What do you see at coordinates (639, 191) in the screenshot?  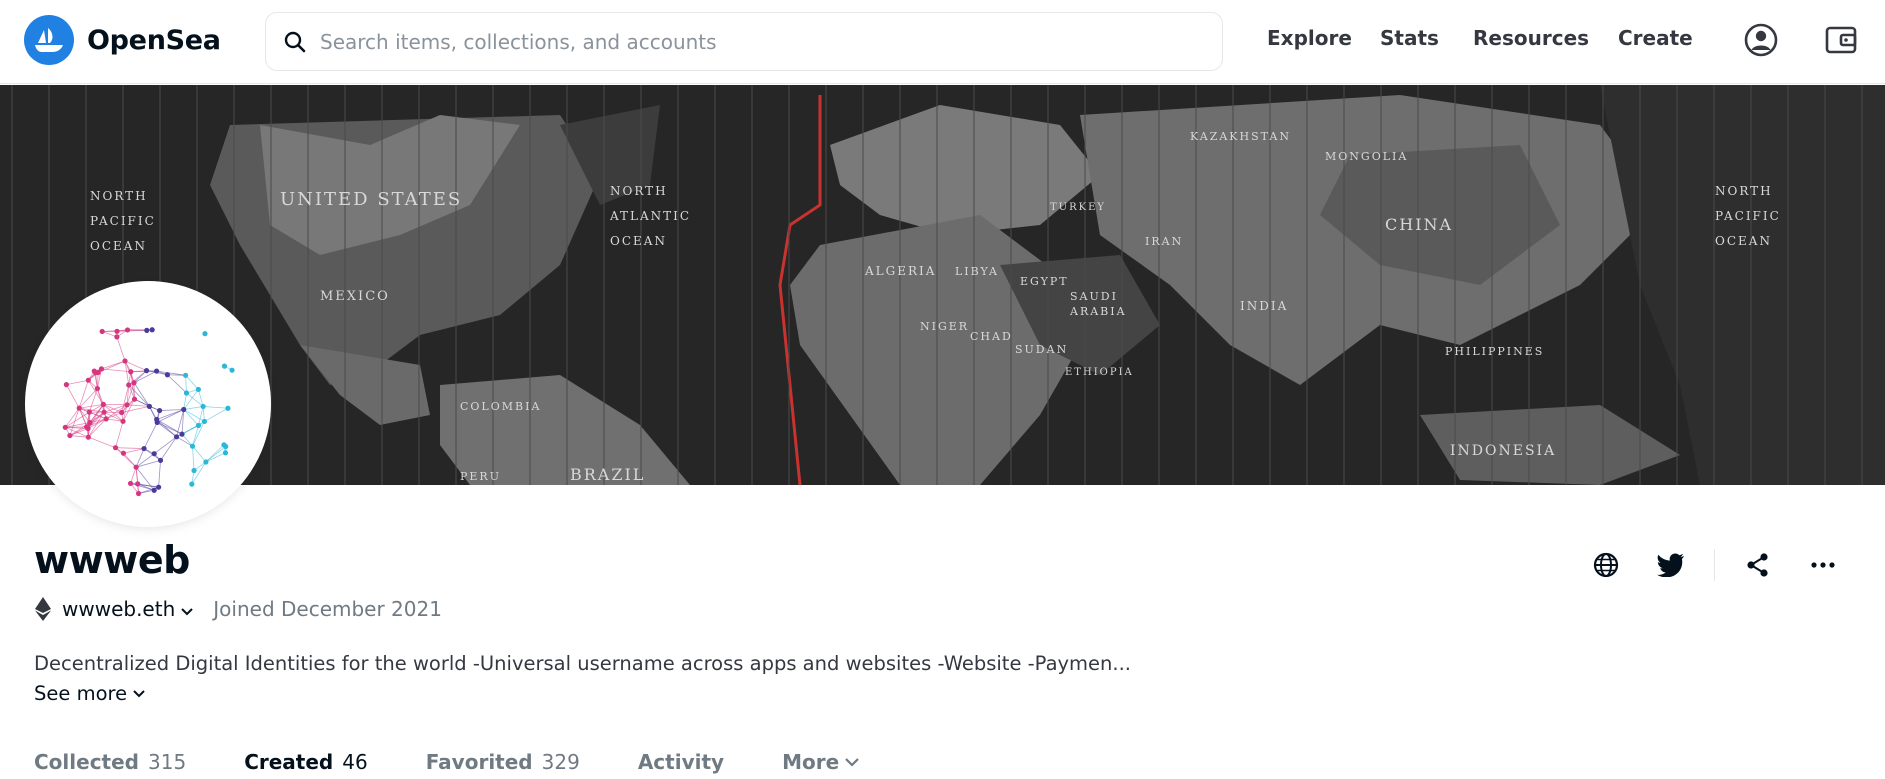 I see `map-label: NORTH` at bounding box center [639, 191].